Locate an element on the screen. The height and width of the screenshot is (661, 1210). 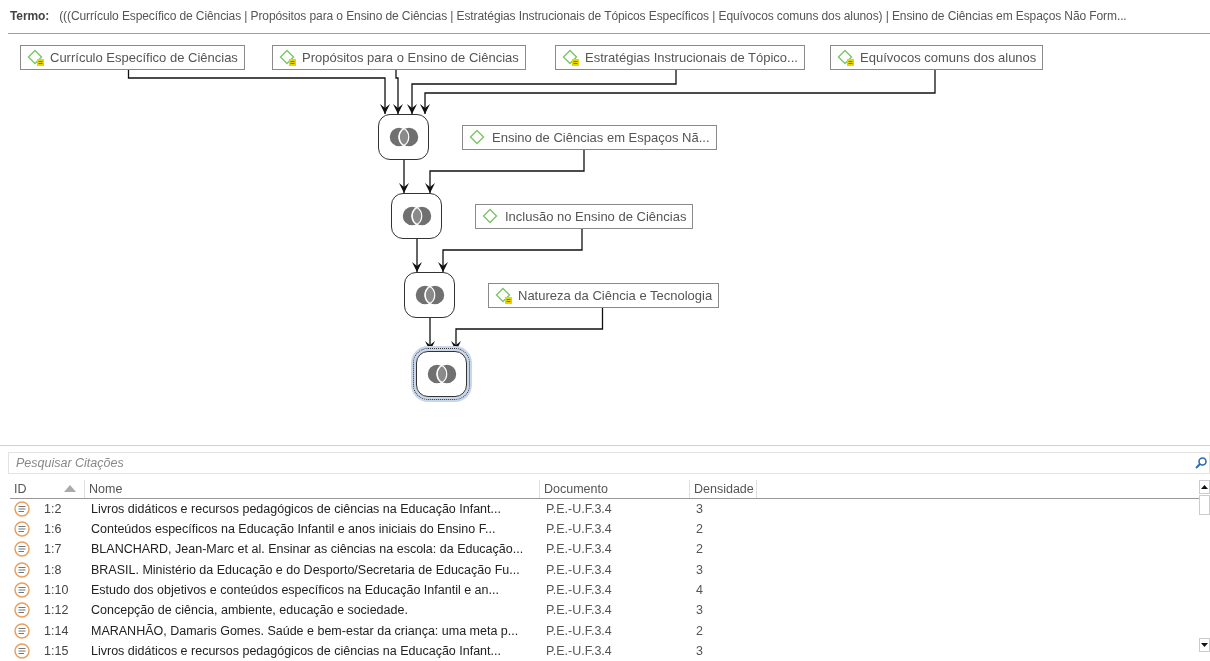
density-cell-text: 4 is located at coordinates (699, 589).